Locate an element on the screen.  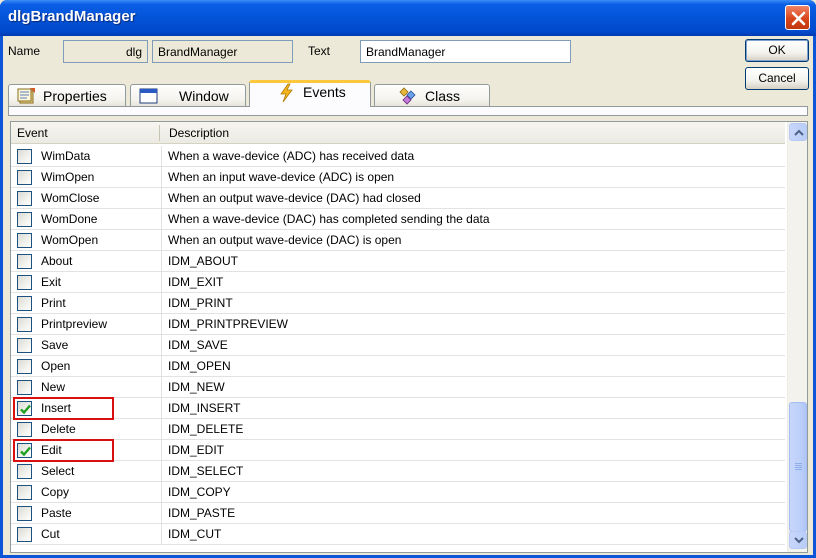
properties-icon is located at coordinates (26, 96).